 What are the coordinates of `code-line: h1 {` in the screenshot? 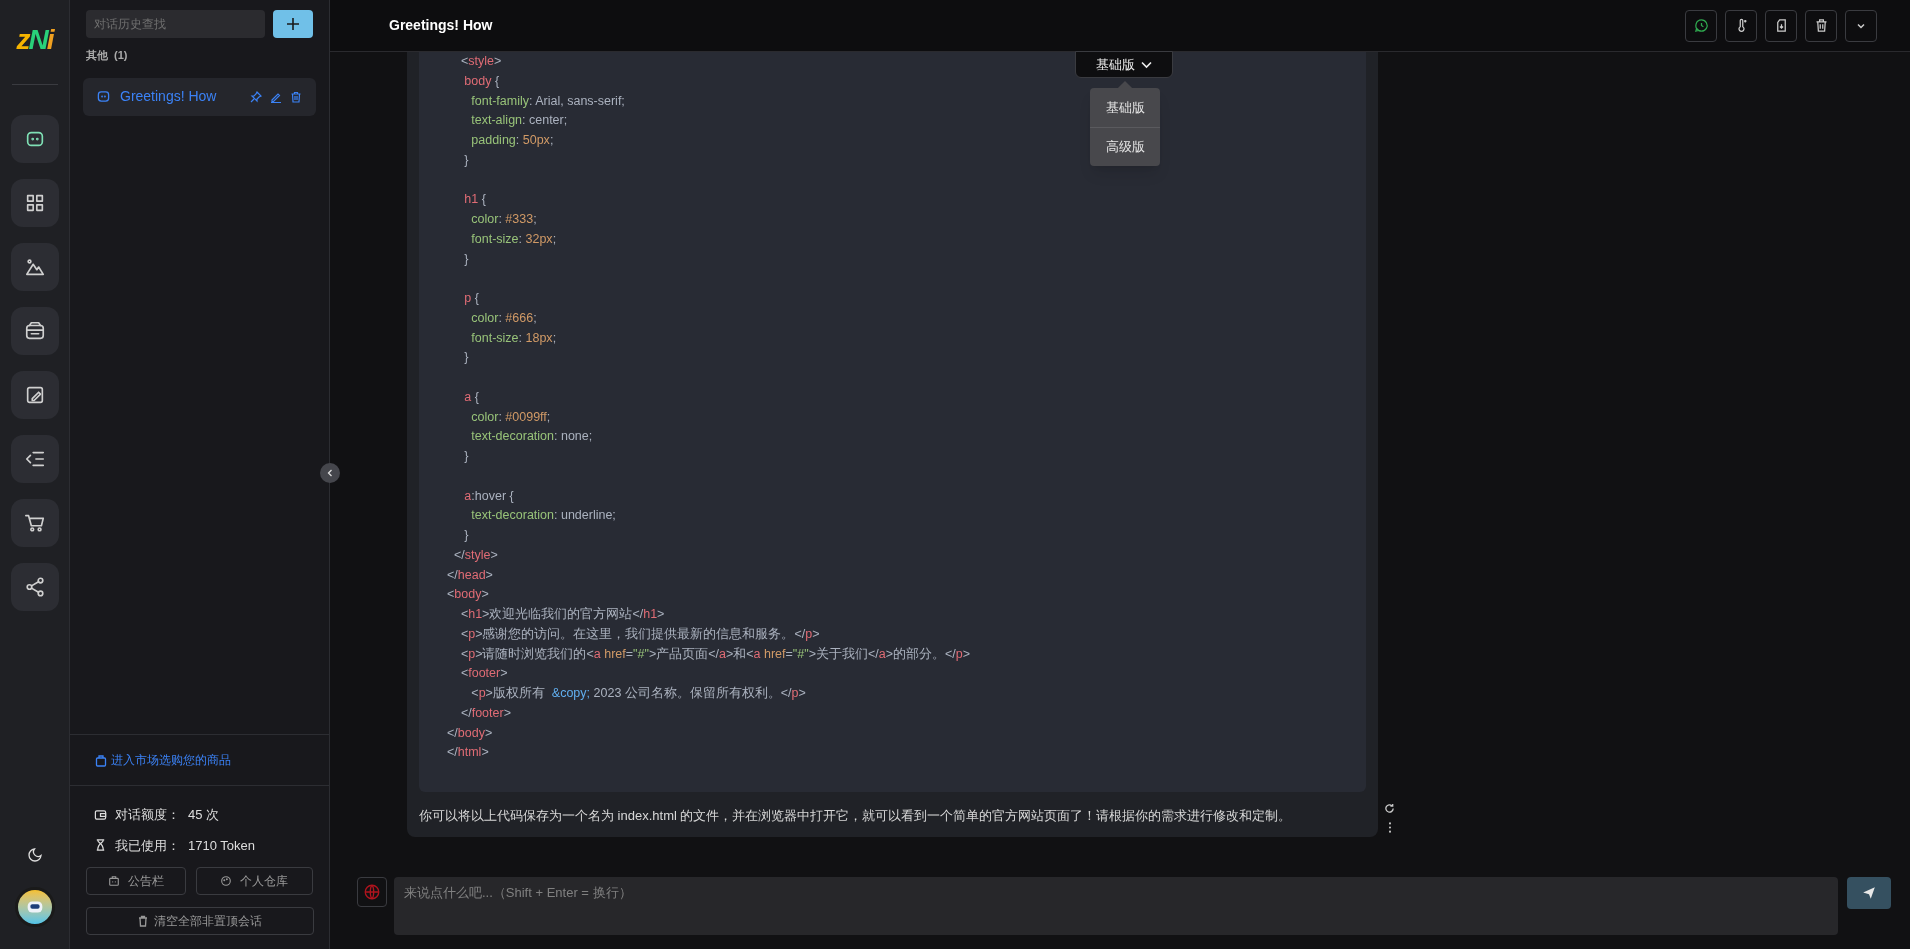 It's located at (474, 200).